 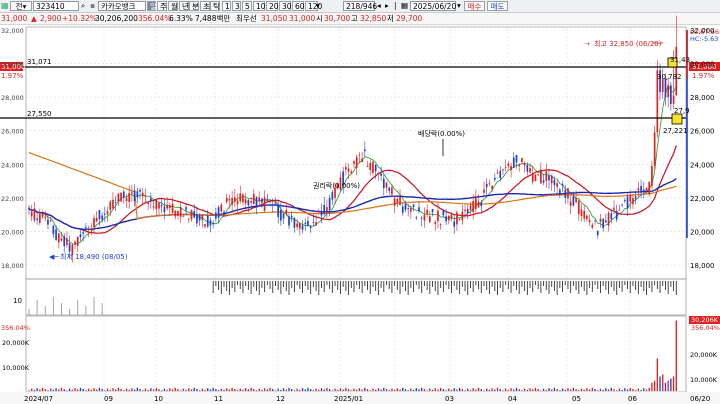 What do you see at coordinates (12, 76) in the screenshot?
I see `left-pct-tag: 1.97%` at bounding box center [12, 76].